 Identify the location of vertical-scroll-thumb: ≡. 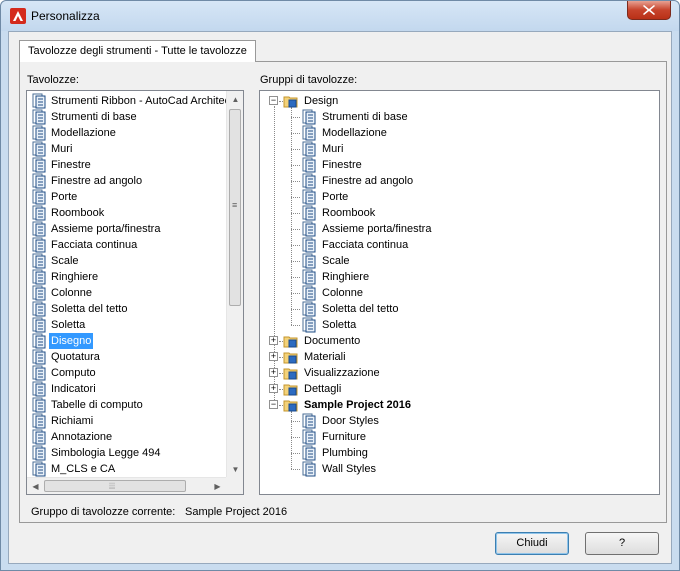
(235, 207).